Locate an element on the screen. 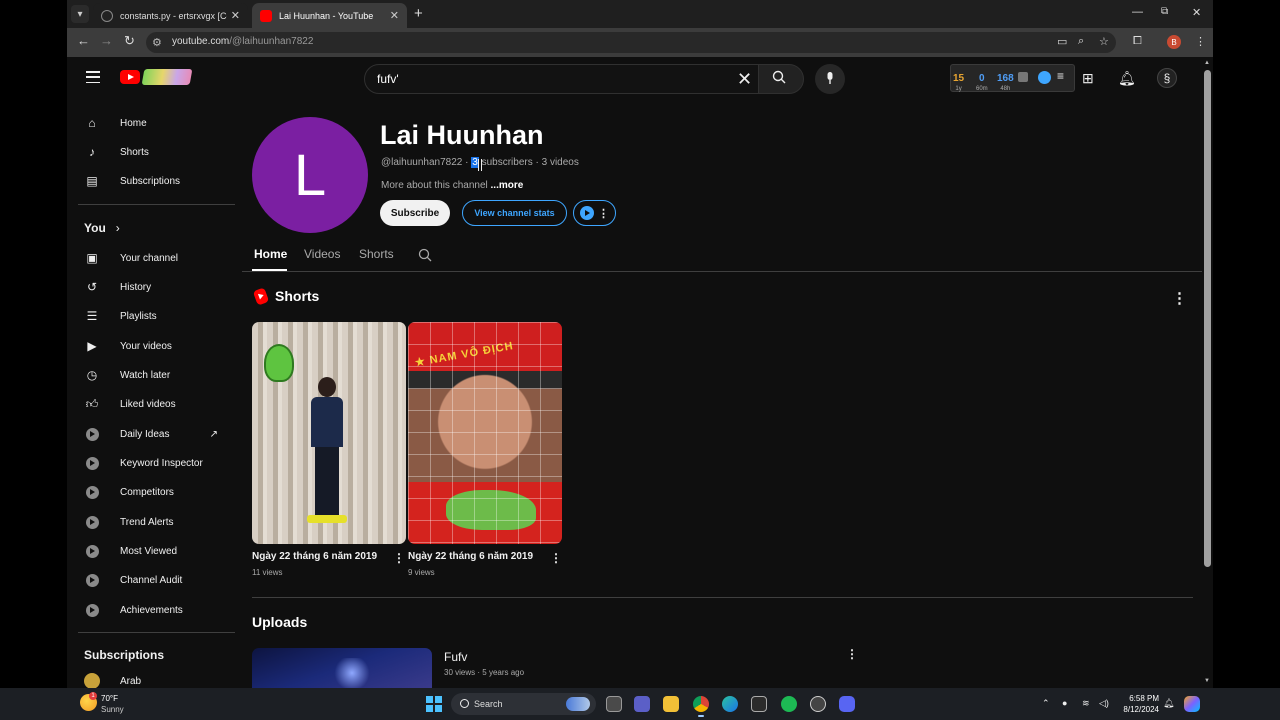 Image resolution: width=1280 pixels, height=720 pixels. upload-more-icon: ⋮ is located at coordinates (852, 654).